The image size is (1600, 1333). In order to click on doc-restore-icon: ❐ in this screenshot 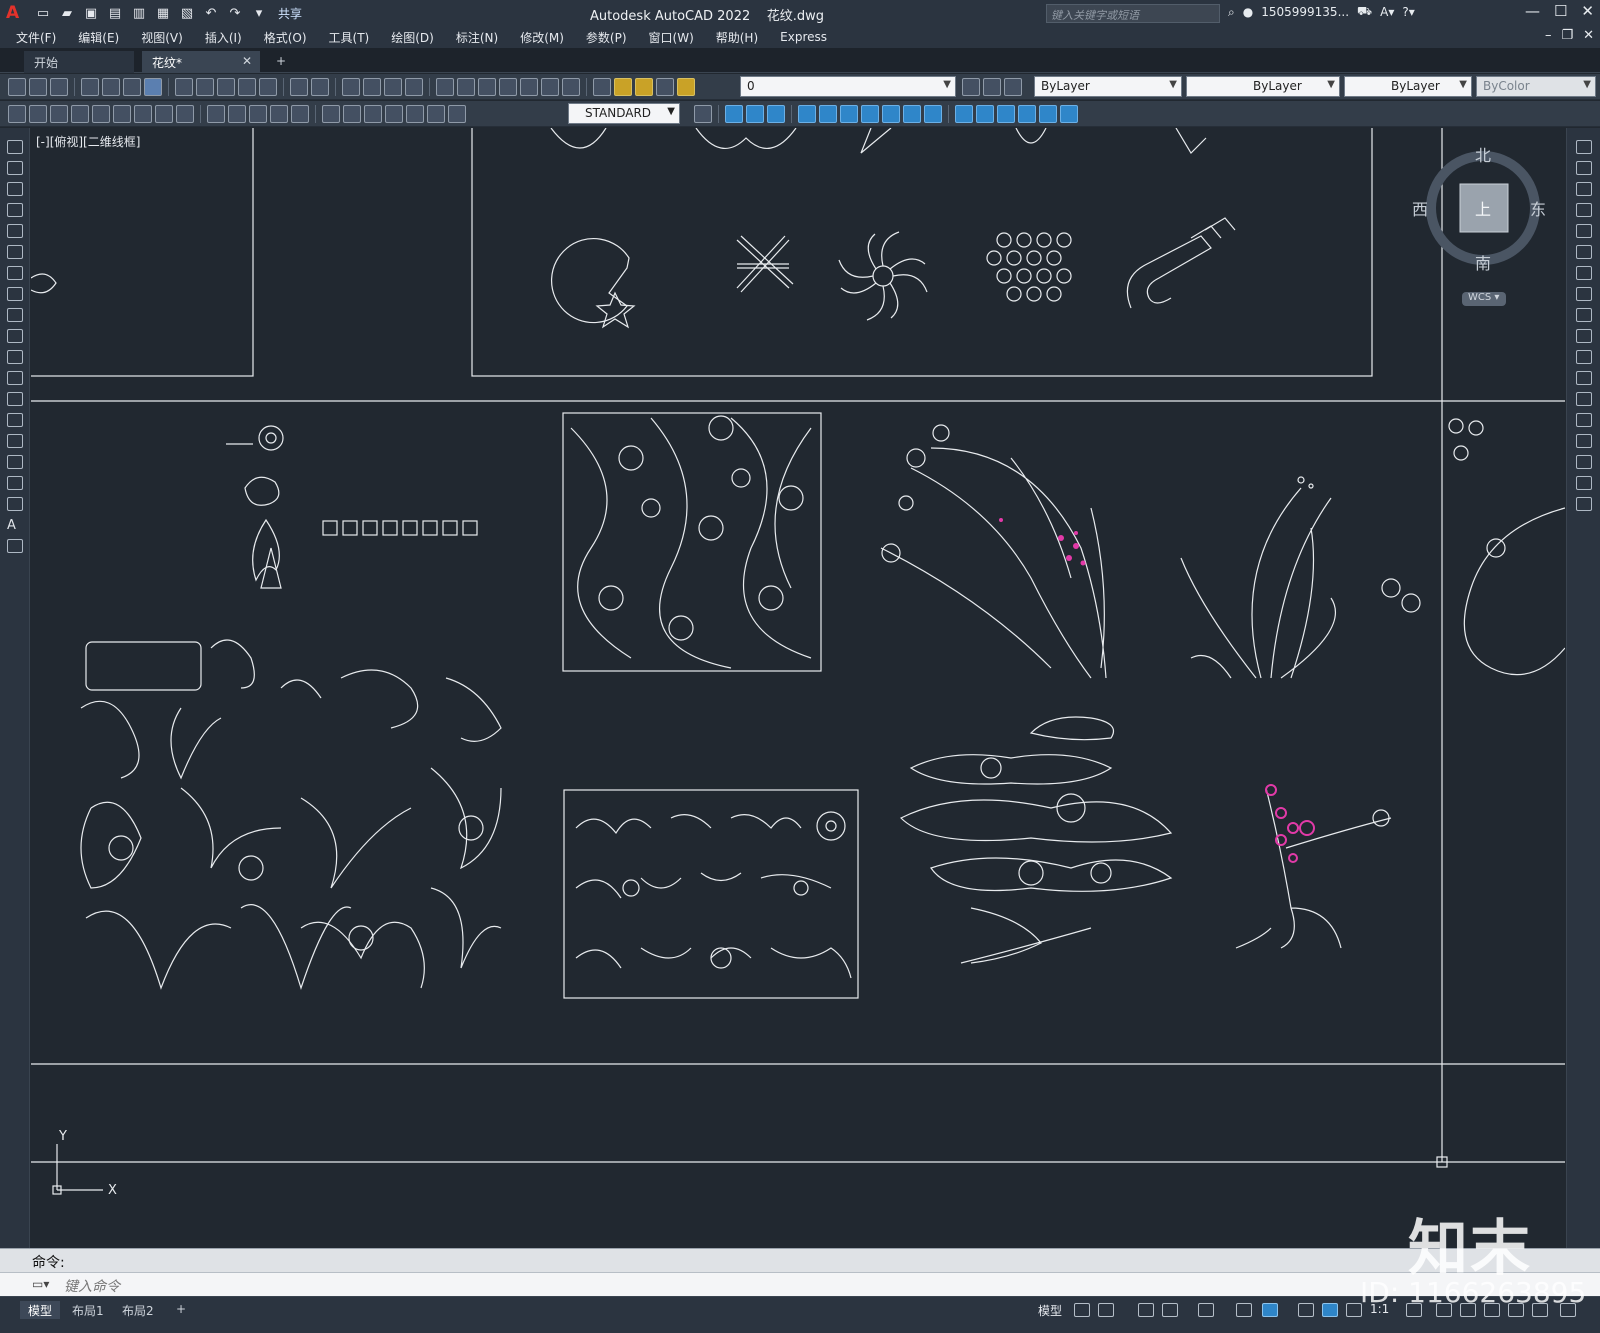, I will do `click(1567, 35)`.